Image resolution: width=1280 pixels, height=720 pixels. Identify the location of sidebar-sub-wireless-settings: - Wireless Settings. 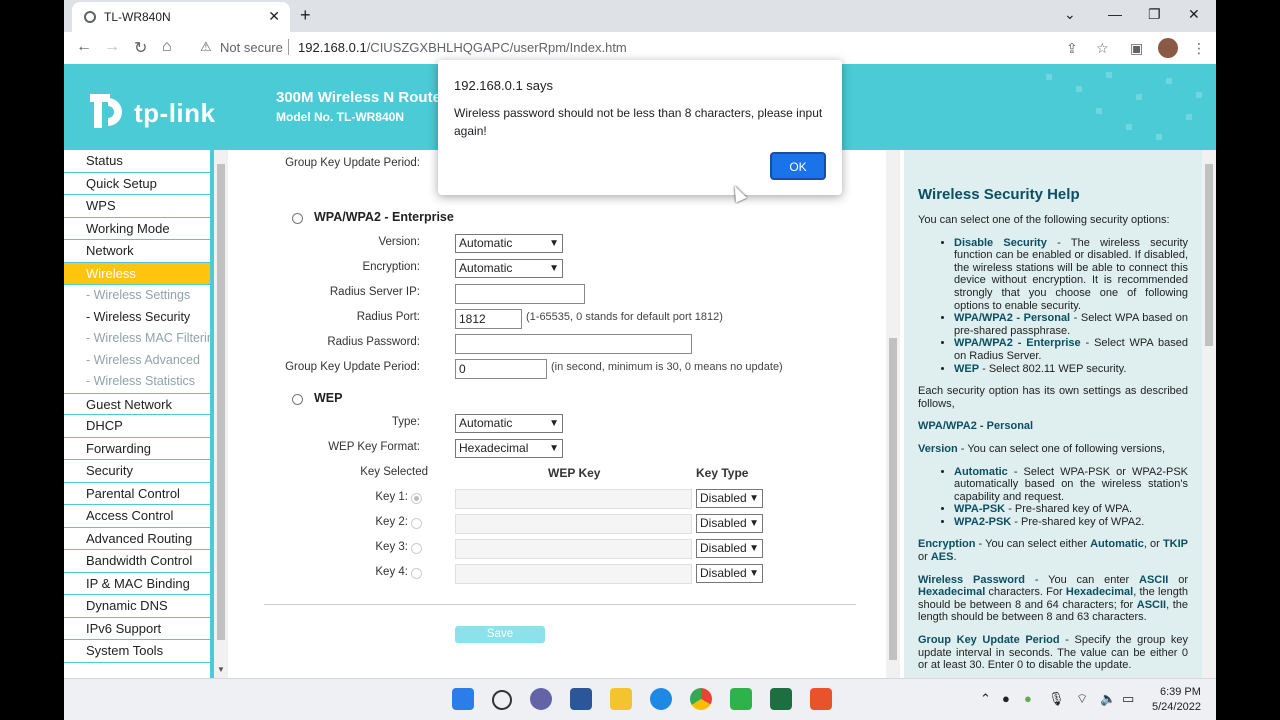
(137, 296).